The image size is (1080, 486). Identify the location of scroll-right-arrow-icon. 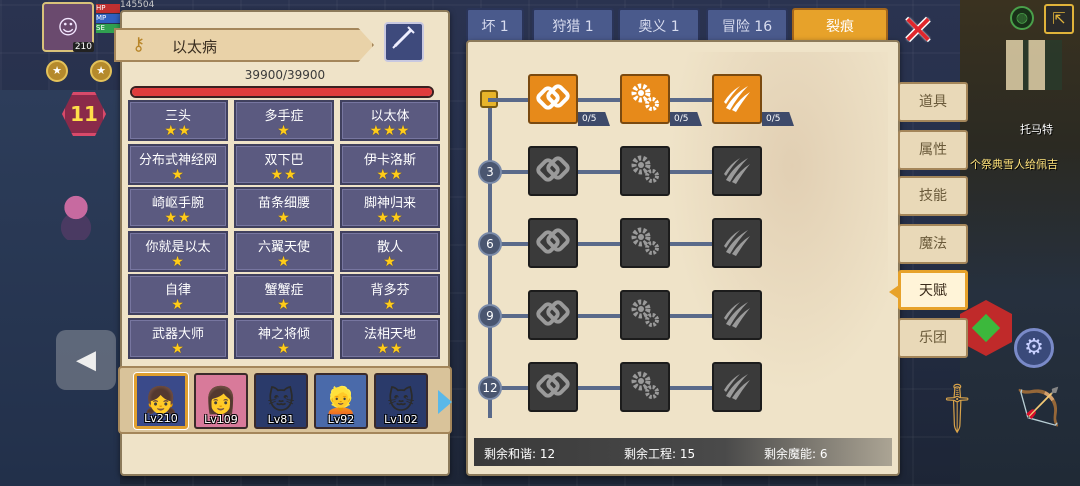
(445, 402).